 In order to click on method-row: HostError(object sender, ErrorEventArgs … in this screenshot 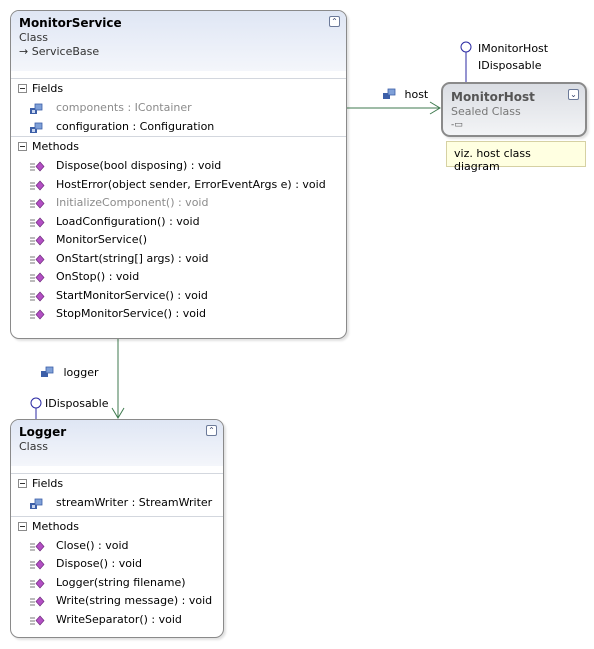, I will do `click(178, 185)`.